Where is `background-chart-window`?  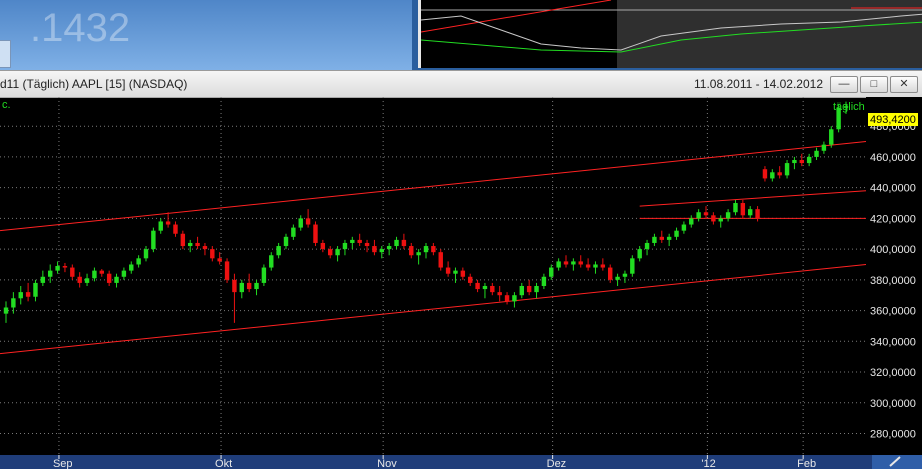
background-chart-window is located at coordinates (670, 34).